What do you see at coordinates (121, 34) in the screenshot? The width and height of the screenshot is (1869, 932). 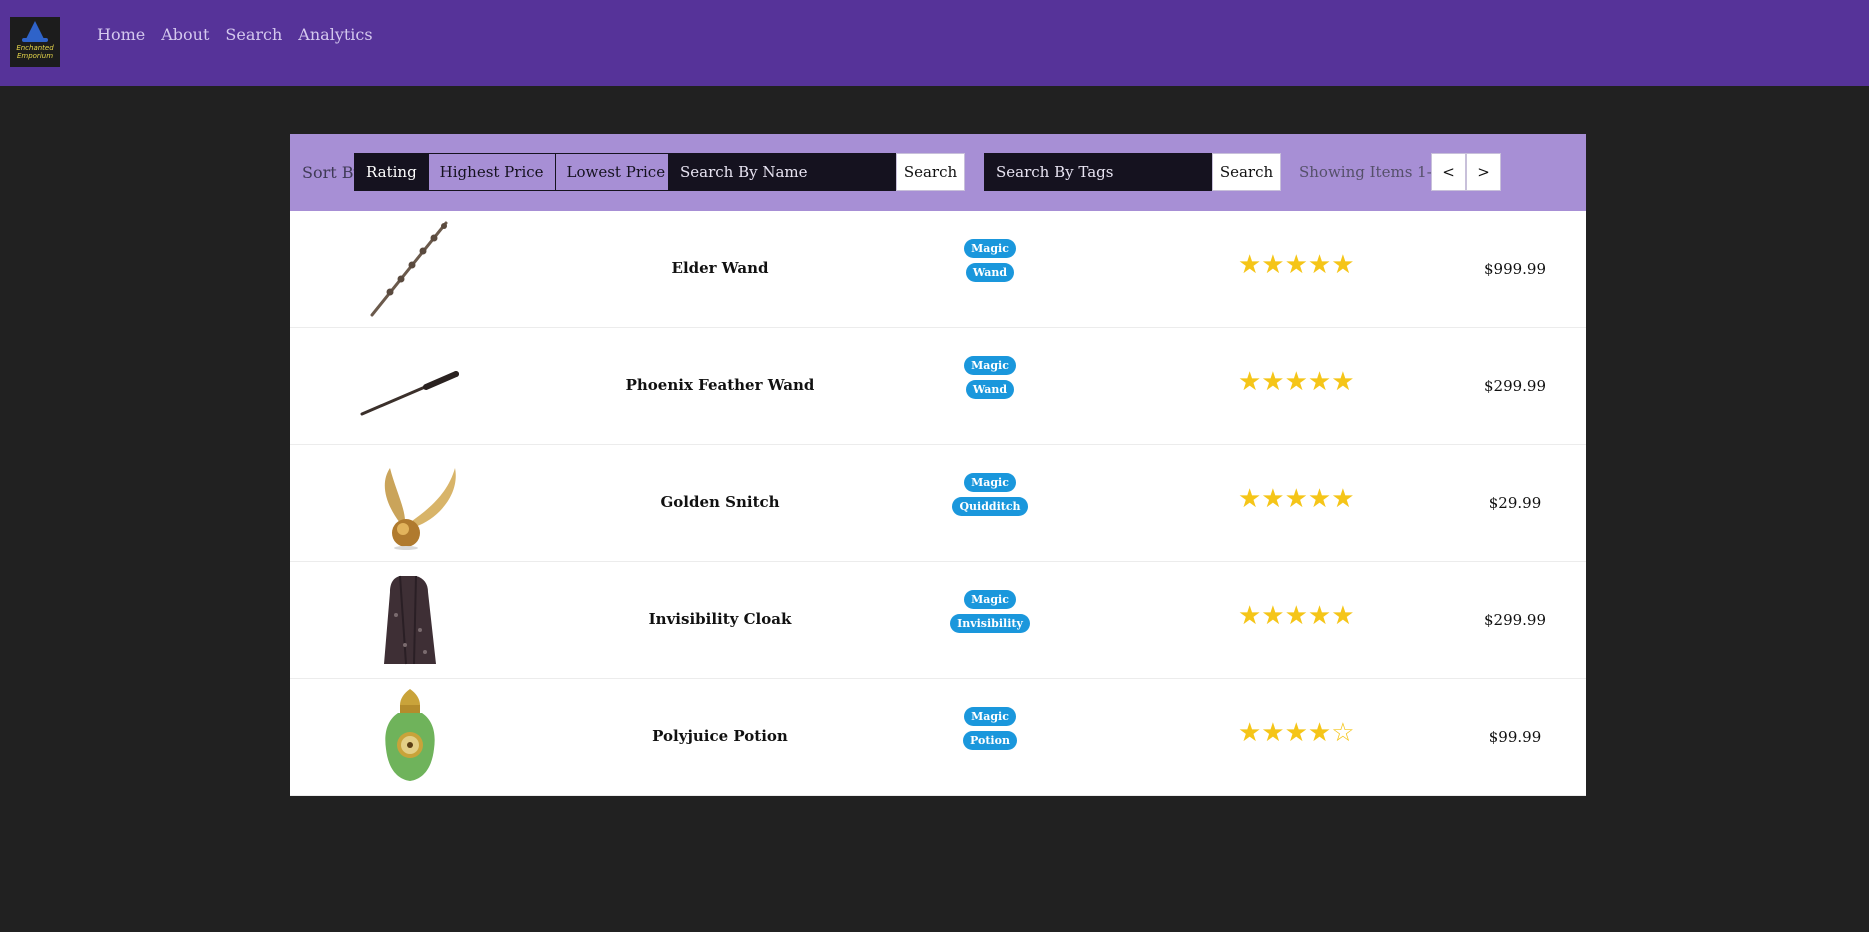 I see `nav-home: Home` at bounding box center [121, 34].